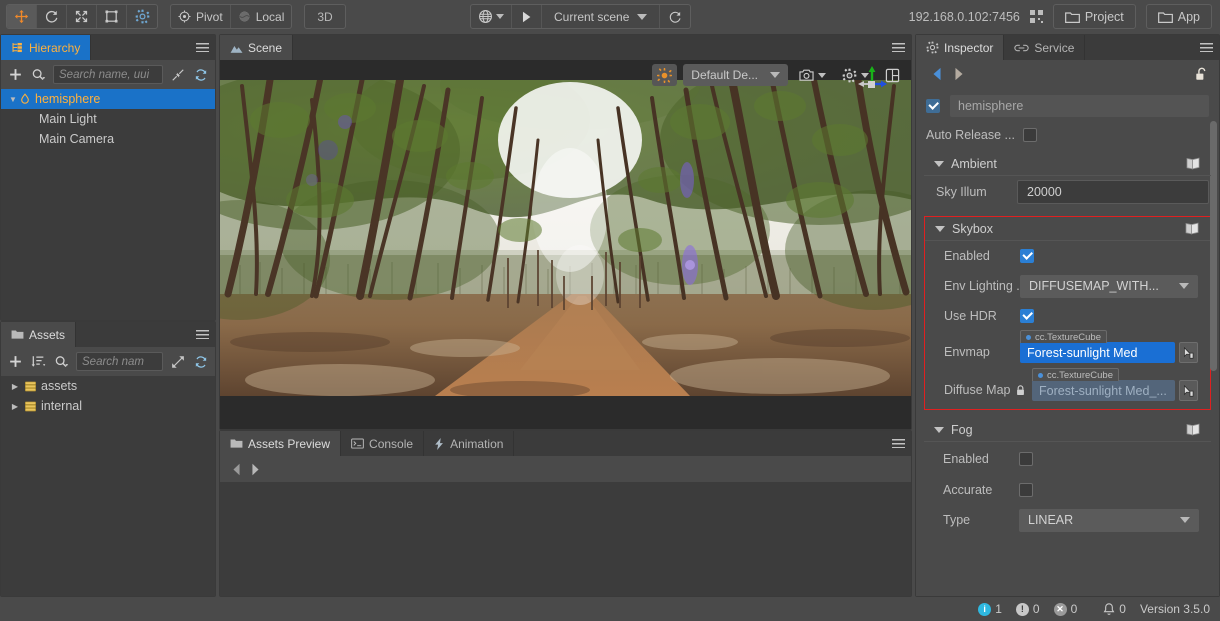 The width and height of the screenshot is (1220, 621). What do you see at coordinates (990, 609) in the screenshot?
I see `status-info: i 1` at bounding box center [990, 609].